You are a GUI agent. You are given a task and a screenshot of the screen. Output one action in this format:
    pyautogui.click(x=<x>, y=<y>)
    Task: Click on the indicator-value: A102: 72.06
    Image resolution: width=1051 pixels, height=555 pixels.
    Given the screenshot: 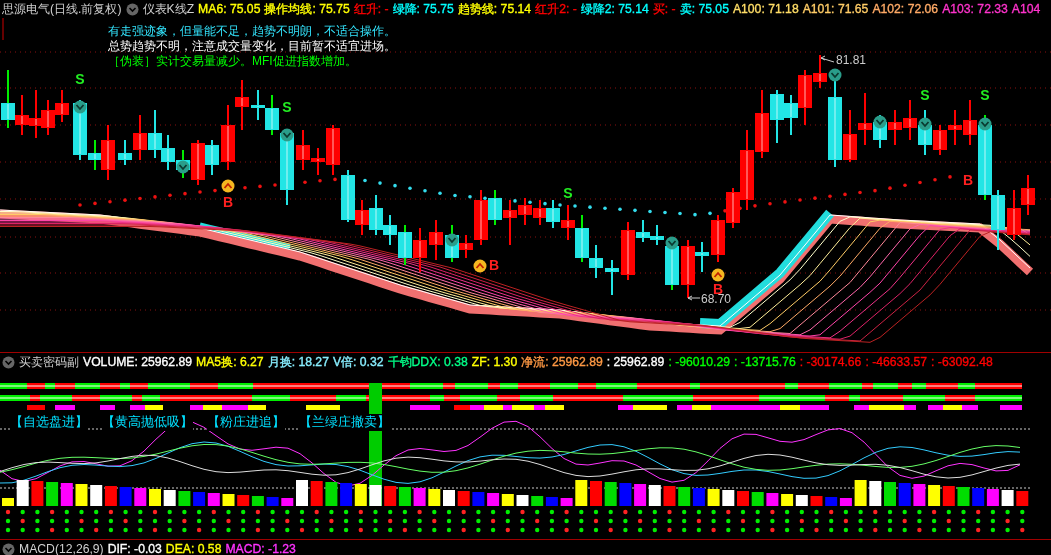 What is the action you would take?
    pyautogui.click(x=905, y=9)
    